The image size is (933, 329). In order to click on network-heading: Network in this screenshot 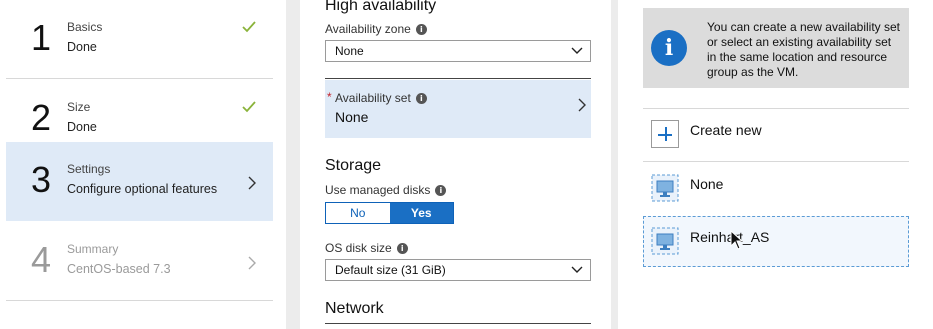, I will do `click(354, 308)`.